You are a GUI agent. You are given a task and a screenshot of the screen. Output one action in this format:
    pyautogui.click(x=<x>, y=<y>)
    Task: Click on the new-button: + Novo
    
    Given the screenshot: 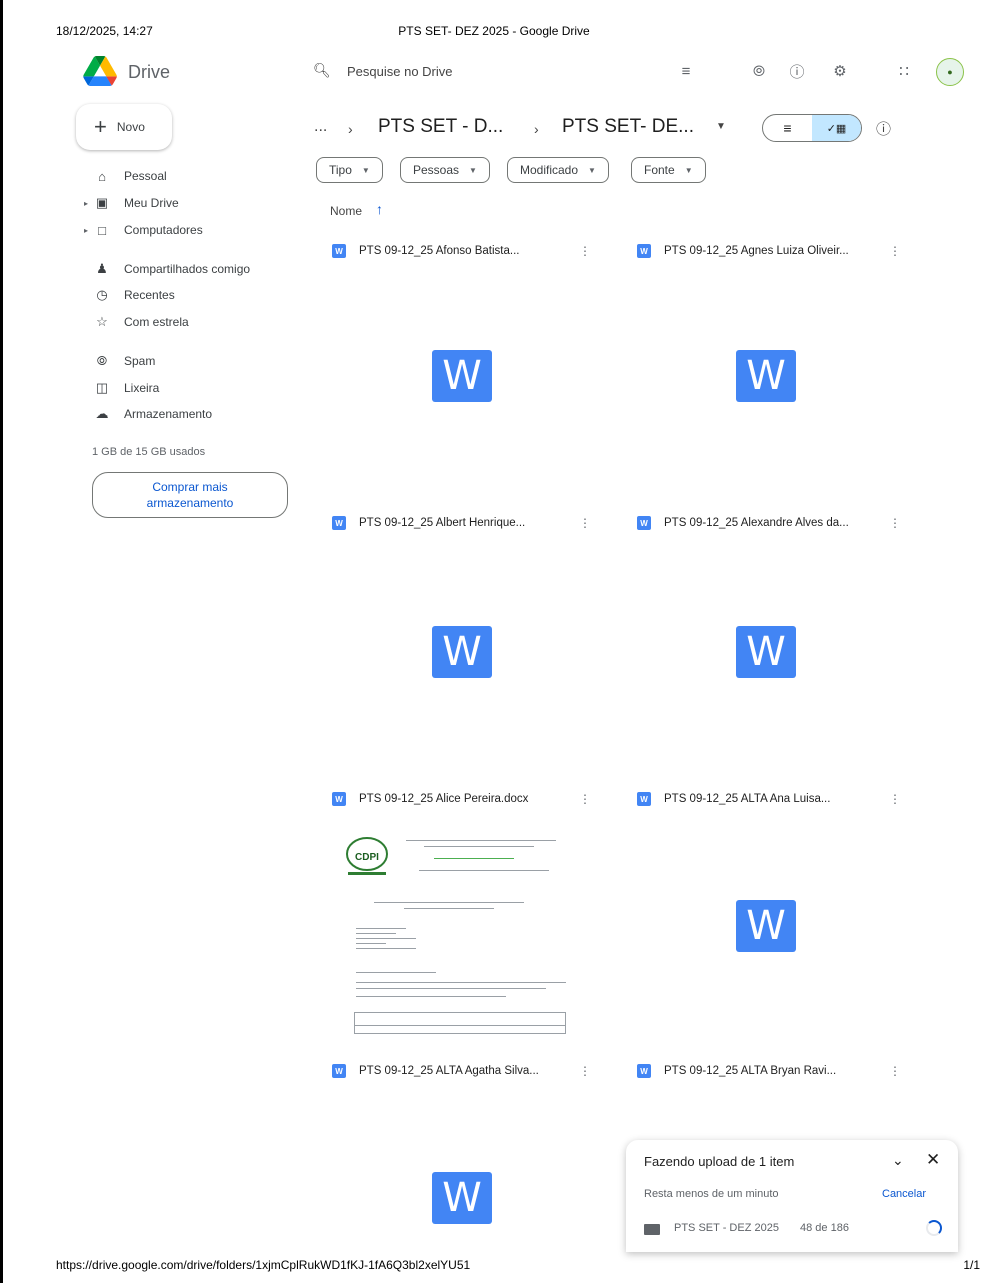 What is the action you would take?
    pyautogui.click(x=124, y=127)
    